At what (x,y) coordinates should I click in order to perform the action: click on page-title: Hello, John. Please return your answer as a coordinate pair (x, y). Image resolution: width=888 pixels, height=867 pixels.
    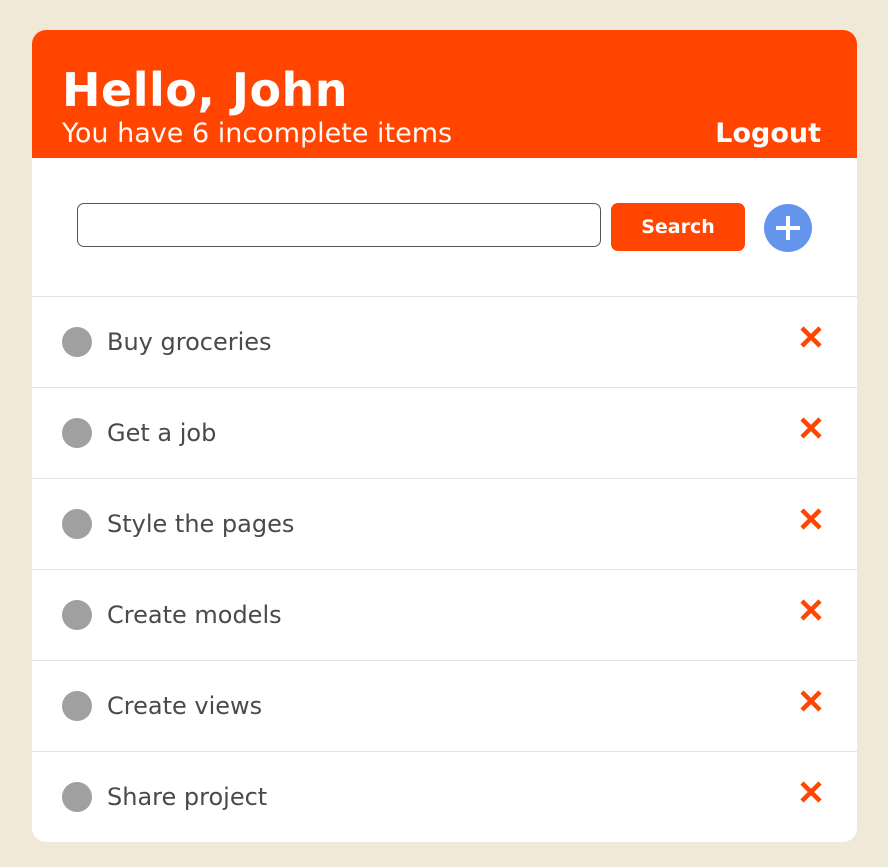
    Looking at the image, I should click on (205, 90).